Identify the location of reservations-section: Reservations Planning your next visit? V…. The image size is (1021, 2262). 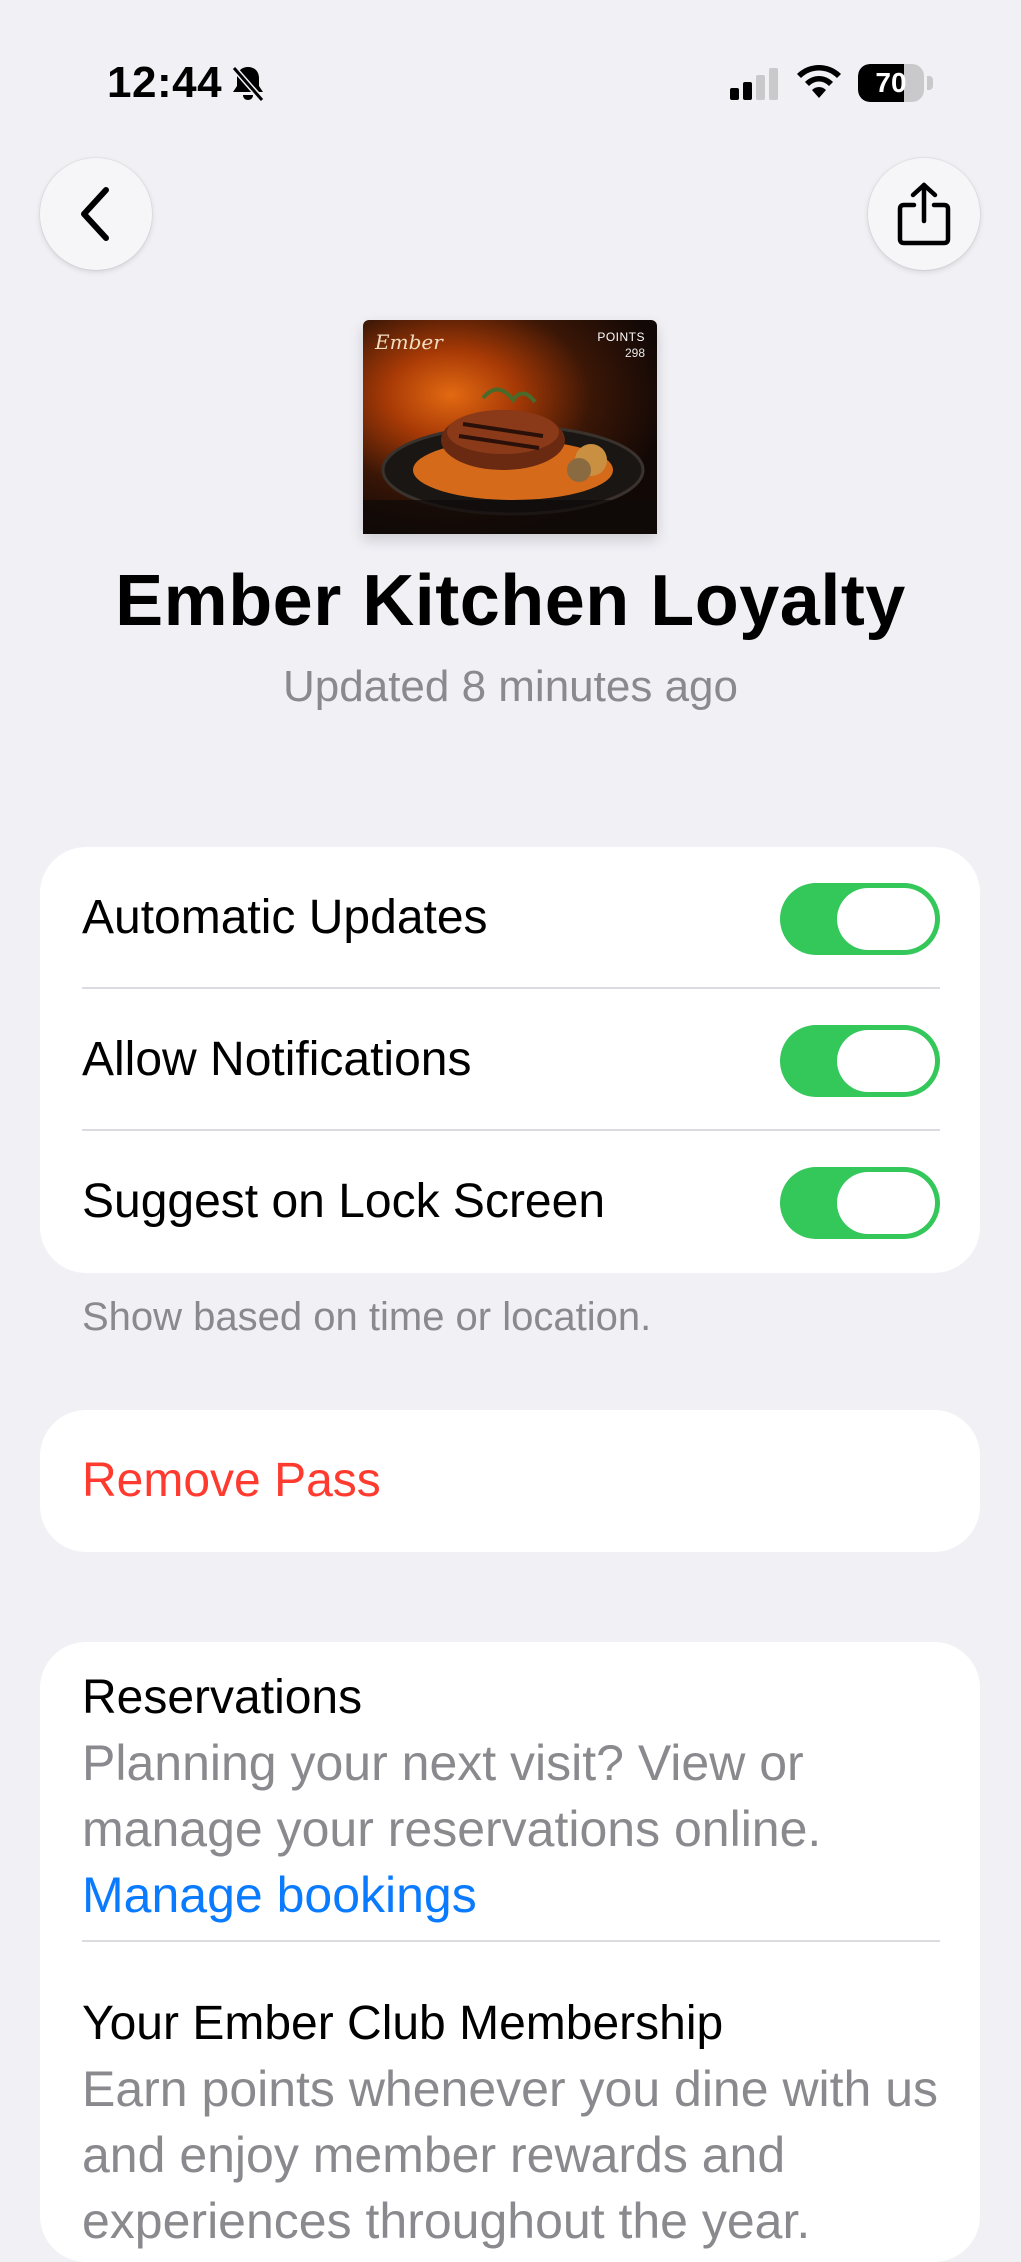
(510, 1804).